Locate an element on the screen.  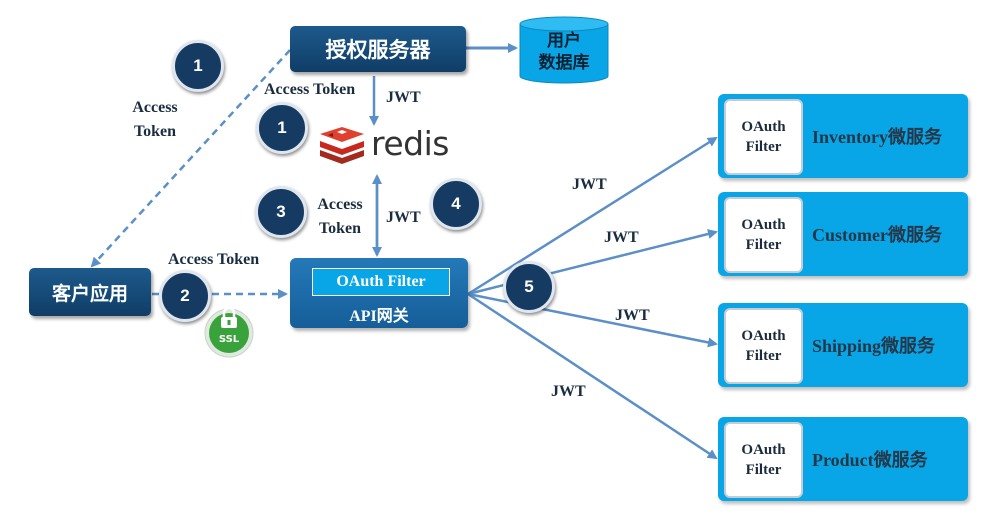
user-database-label: 用户 数据库 is located at coordinates (564, 52).